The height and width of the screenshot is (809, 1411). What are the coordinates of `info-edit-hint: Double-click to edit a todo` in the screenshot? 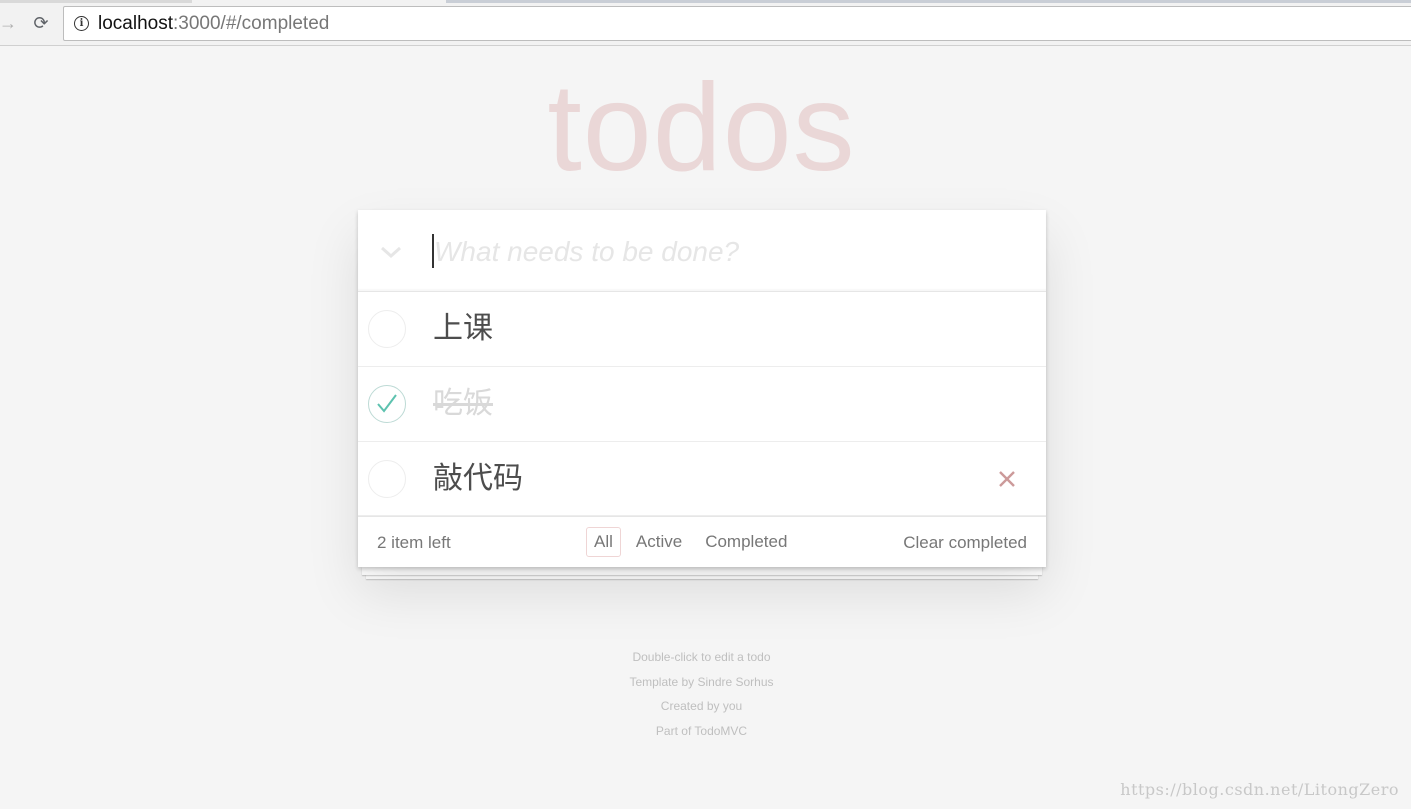 It's located at (701, 657).